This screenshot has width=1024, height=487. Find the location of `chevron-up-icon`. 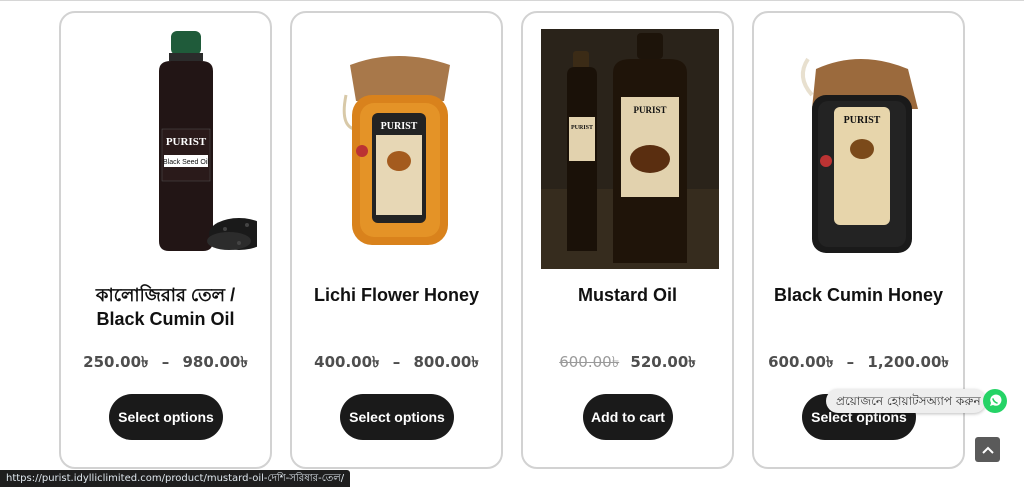

chevron-up-icon is located at coordinates (987, 450).